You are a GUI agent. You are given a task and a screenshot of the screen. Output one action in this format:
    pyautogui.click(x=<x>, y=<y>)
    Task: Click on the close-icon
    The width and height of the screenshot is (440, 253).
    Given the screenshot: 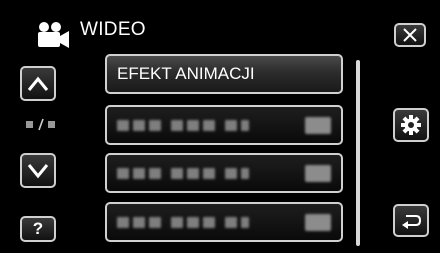 What is the action you would take?
    pyautogui.click(x=410, y=35)
    